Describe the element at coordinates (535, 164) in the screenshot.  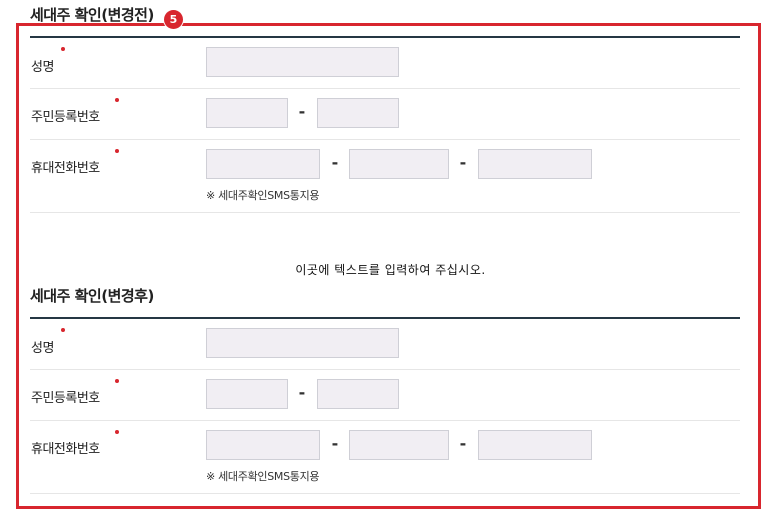
I see `phone-part3-input-before` at that location.